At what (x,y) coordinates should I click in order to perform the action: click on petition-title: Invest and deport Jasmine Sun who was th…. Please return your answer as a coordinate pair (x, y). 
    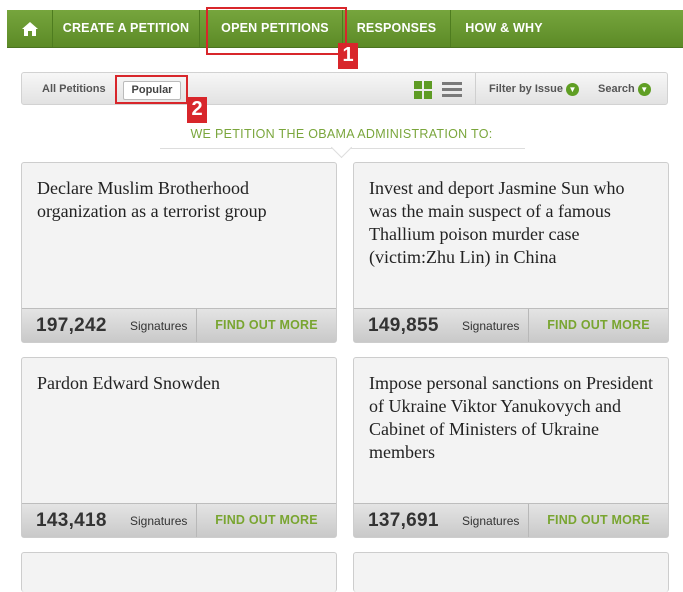
    Looking at the image, I should click on (511, 223).